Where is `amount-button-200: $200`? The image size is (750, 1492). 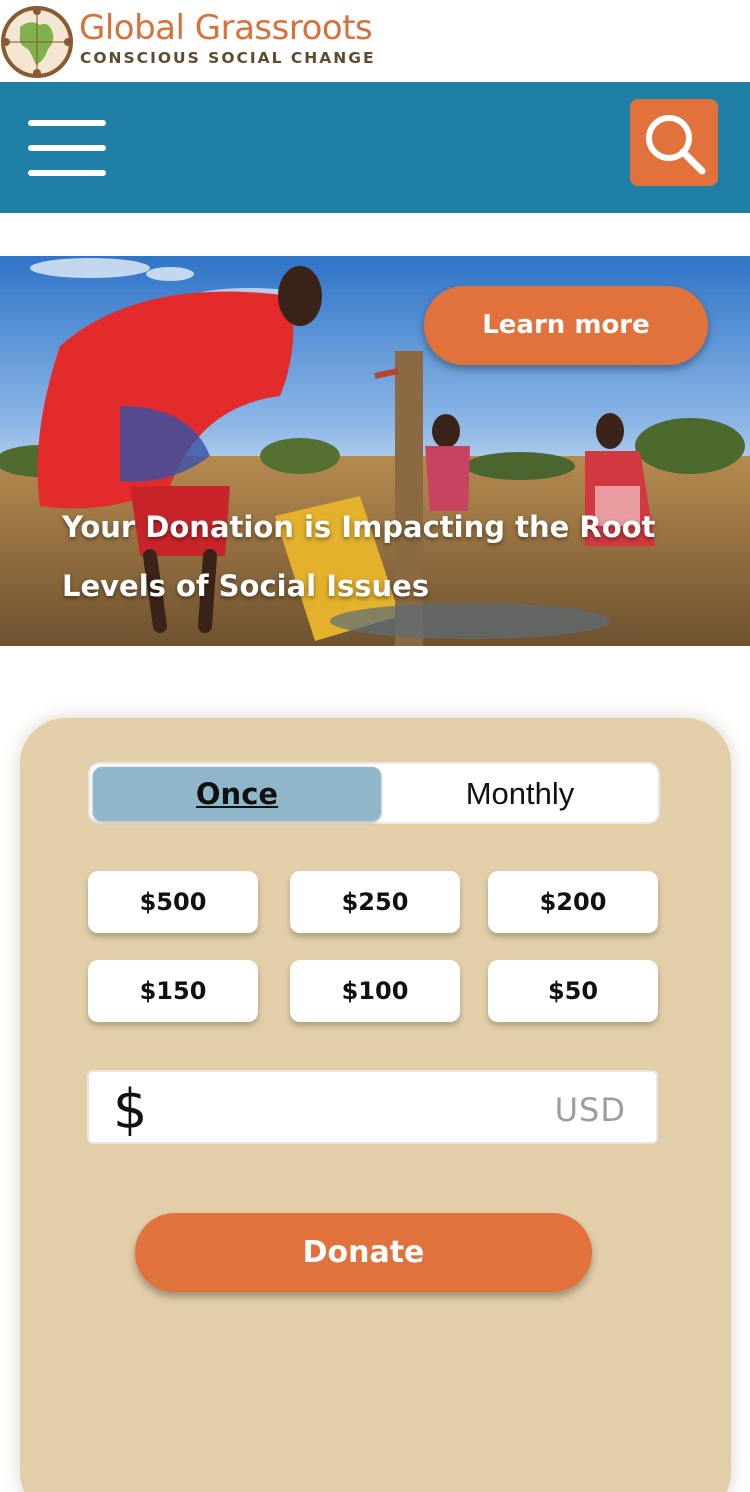 amount-button-200: $200 is located at coordinates (573, 902).